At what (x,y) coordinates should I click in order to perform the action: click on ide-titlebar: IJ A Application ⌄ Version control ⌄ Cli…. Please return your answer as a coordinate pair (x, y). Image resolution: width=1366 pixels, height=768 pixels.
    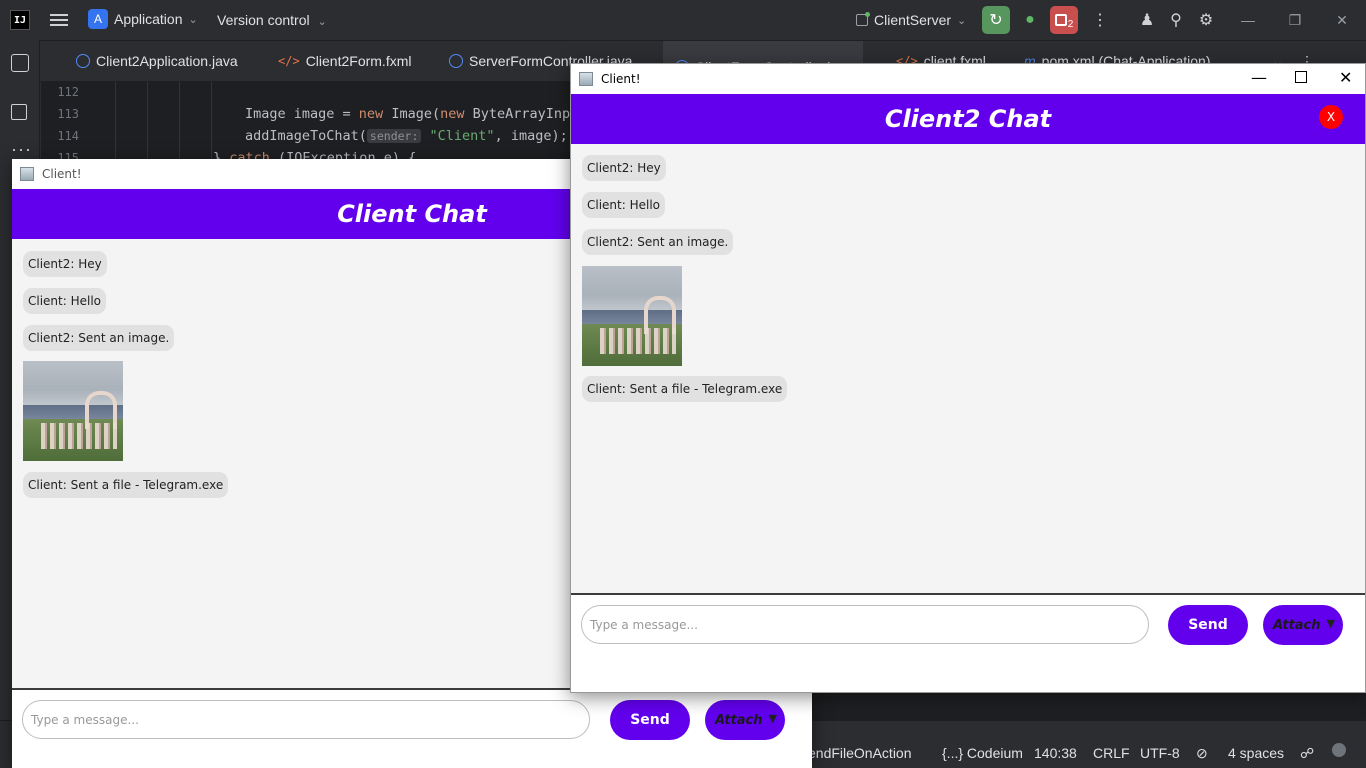
    Looking at the image, I should click on (683, 20).